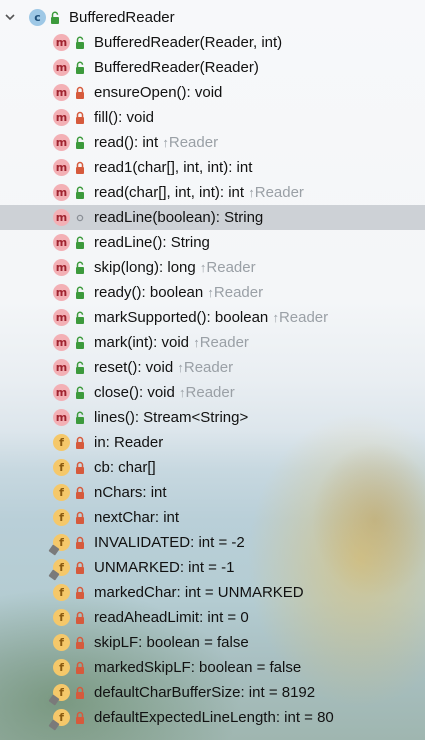 Image resolution: width=425 pixels, height=740 pixels. What do you see at coordinates (122, 17) in the screenshot?
I see `class-name-label: BufferedReader` at bounding box center [122, 17].